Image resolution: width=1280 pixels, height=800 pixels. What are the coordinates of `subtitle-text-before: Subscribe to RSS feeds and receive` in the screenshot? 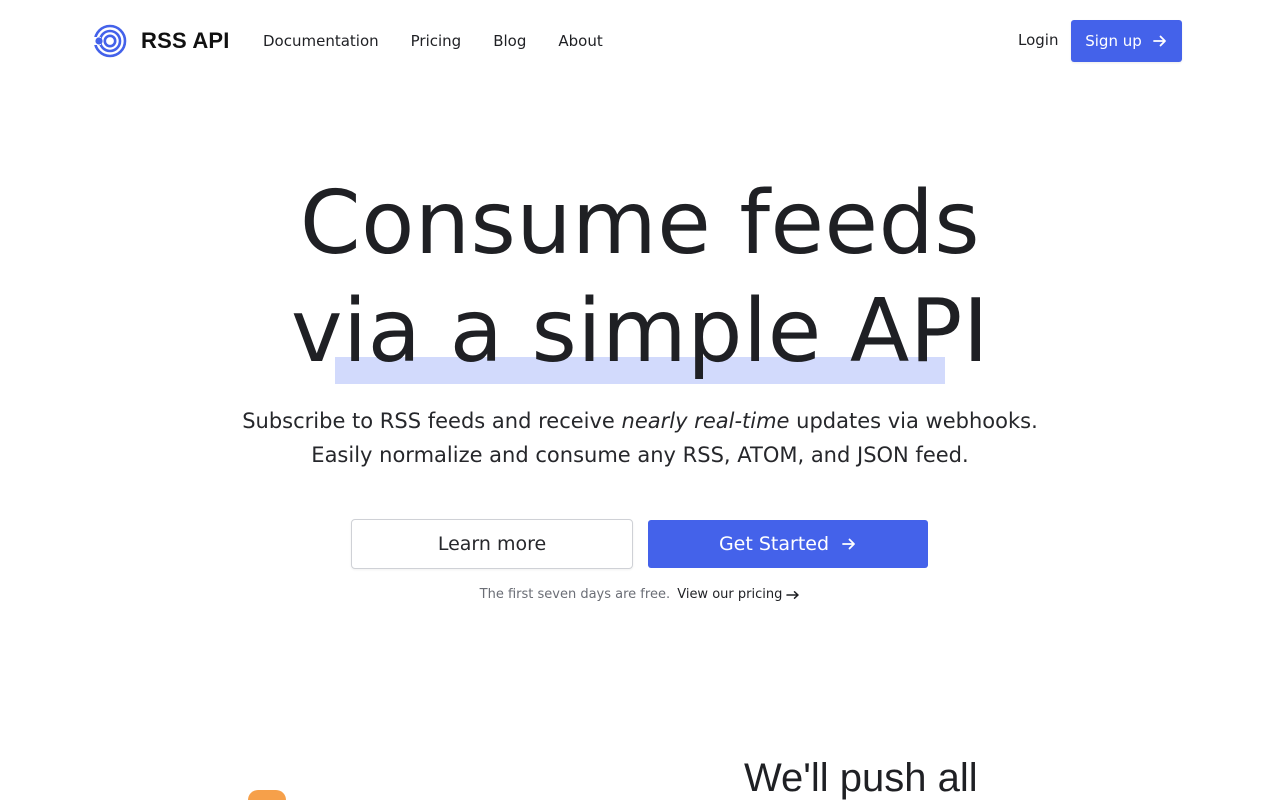 It's located at (432, 421).